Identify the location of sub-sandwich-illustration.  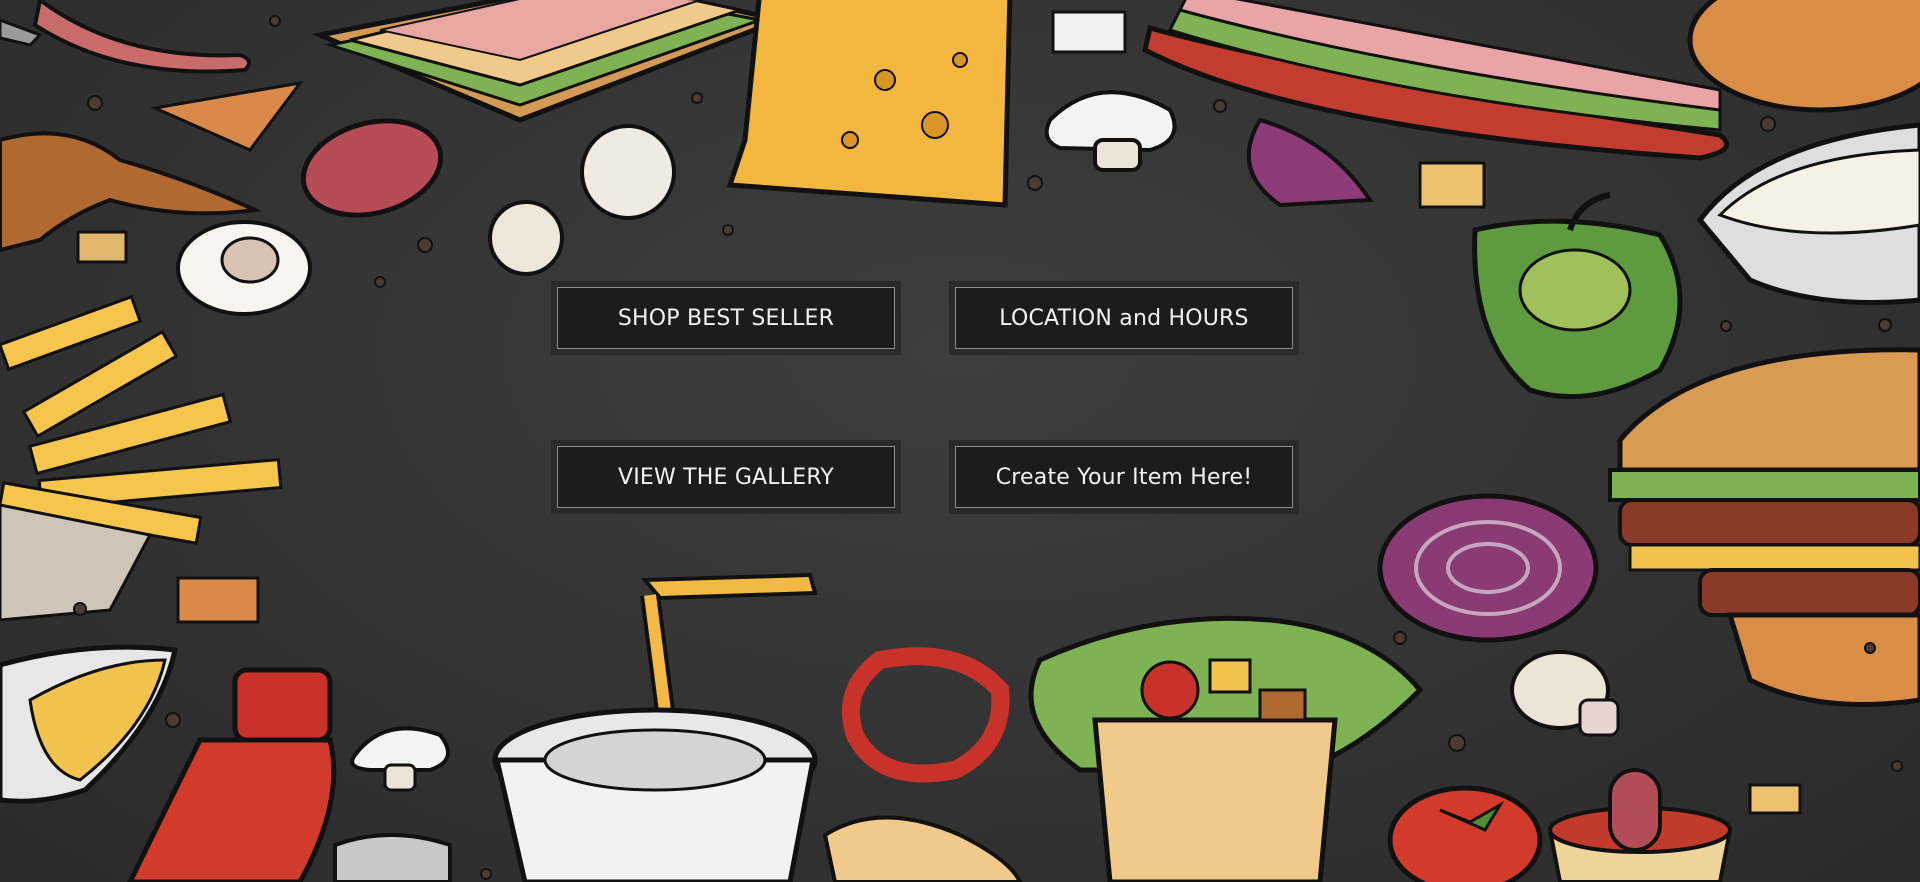
(1436, 80).